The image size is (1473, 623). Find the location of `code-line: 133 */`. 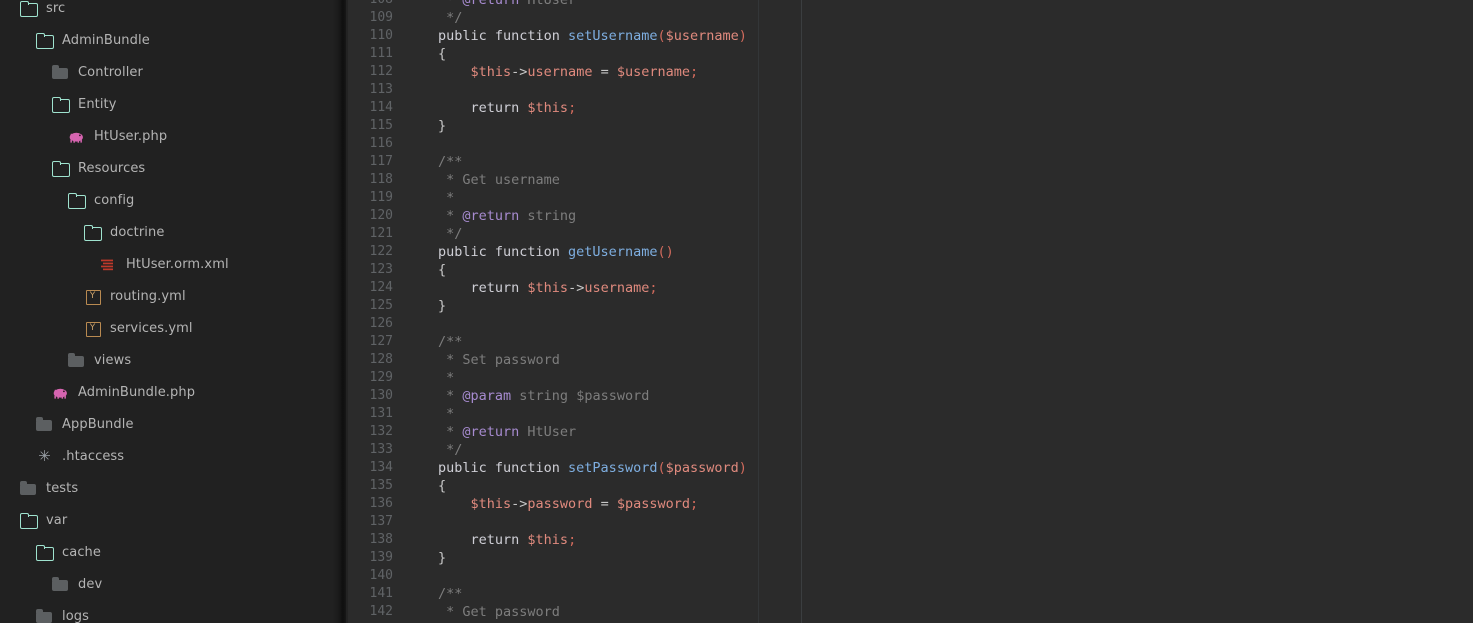

code-line: 133 */ is located at coordinates (909, 450).